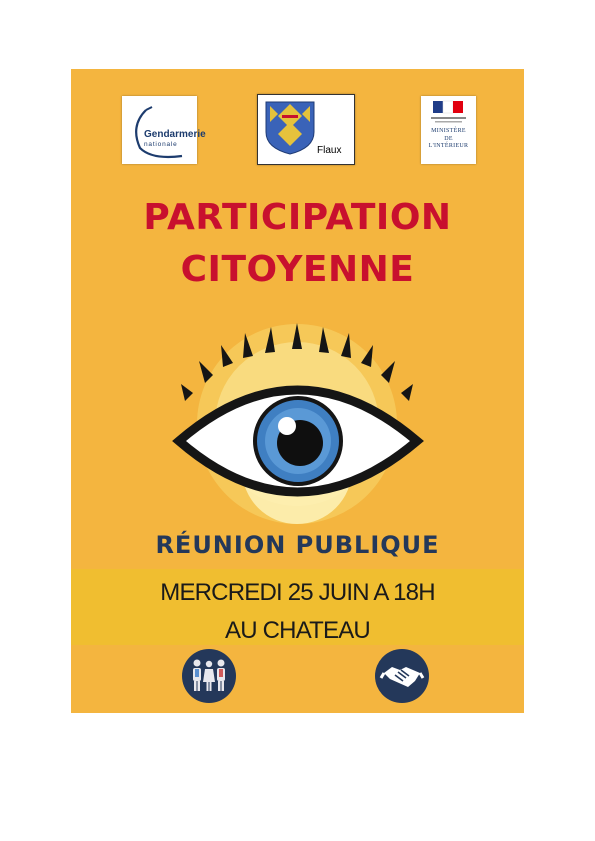 The width and height of the screenshot is (595, 841). I want to click on event-heading: RÉUNION PUBLIQUE, so click(297, 545).